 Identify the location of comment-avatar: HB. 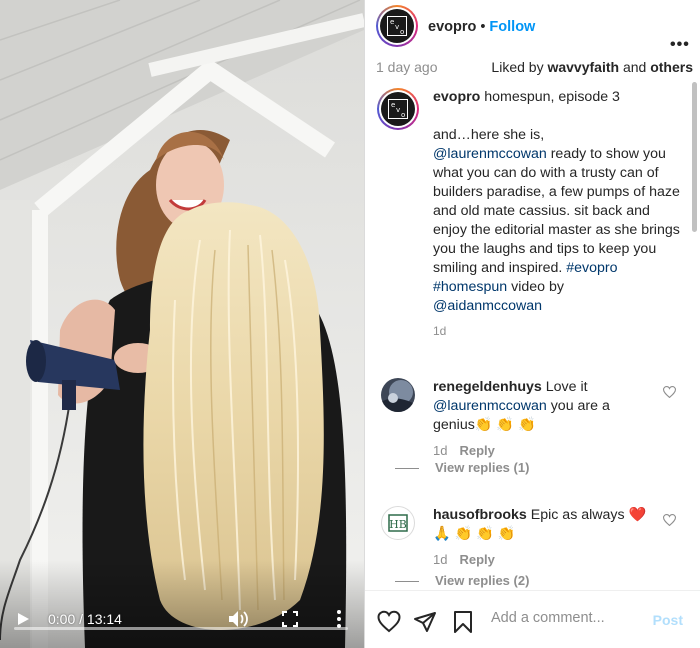
(398, 523).